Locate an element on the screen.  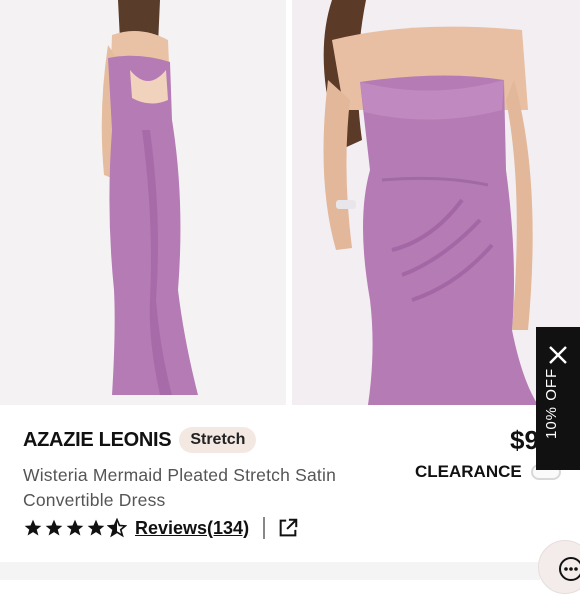
external-link-icon is located at coordinates (288, 528).